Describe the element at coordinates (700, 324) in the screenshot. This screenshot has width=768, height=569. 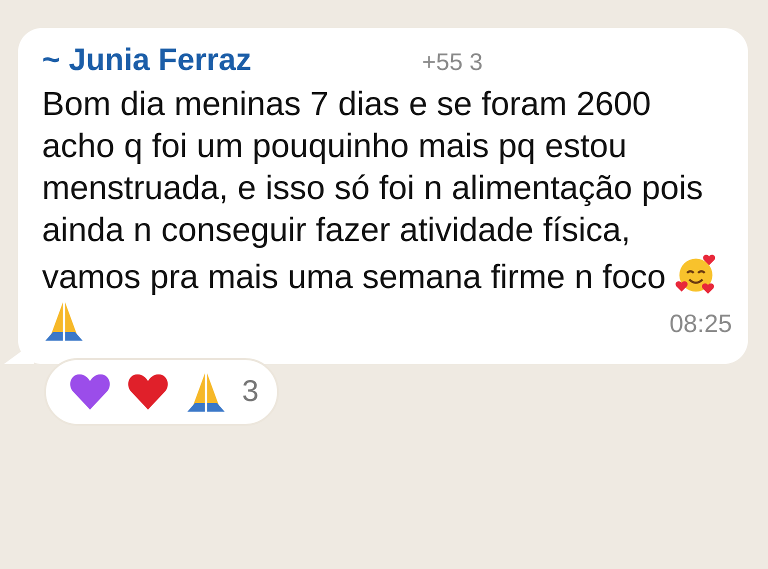
I see `message-time: 08:25` at that location.